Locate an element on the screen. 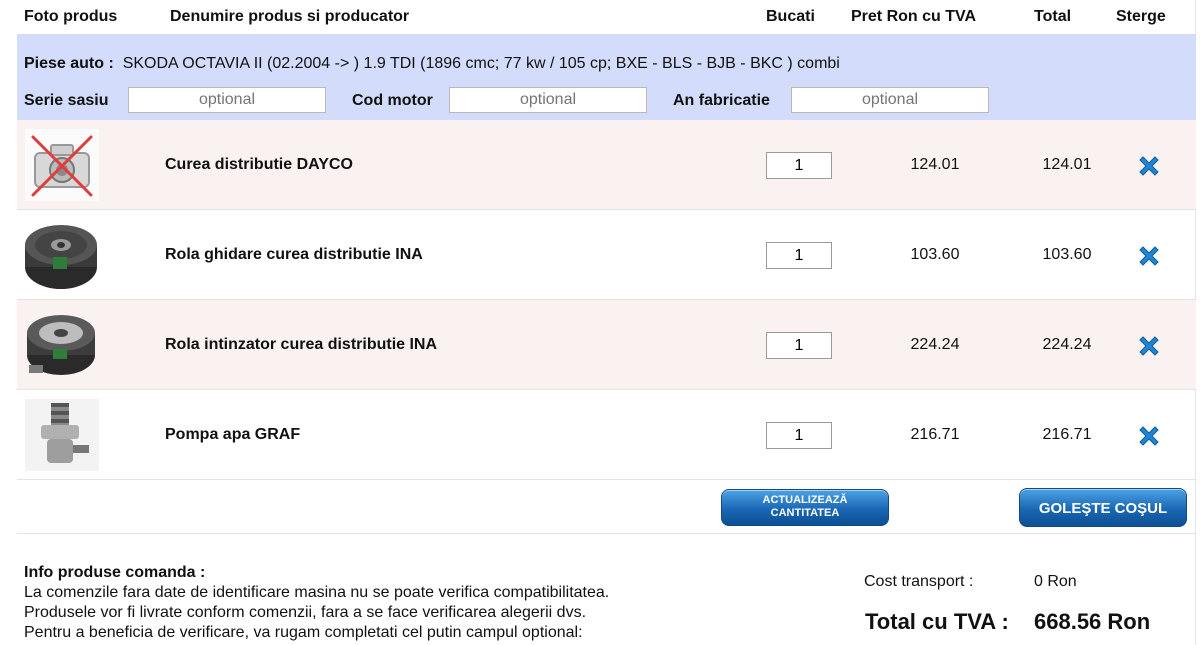  water-pump-image is located at coordinates (62, 435).